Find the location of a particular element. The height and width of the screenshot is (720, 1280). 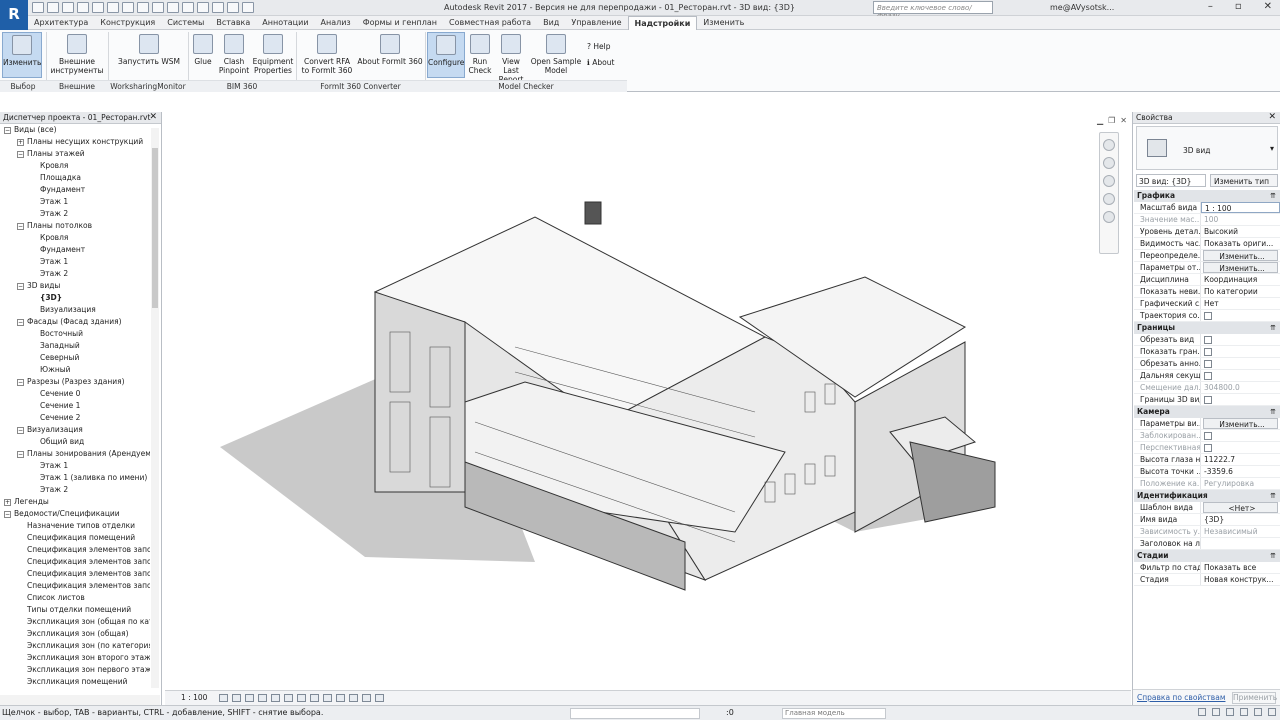

tab-4: Аннотации is located at coordinates (285, 23).